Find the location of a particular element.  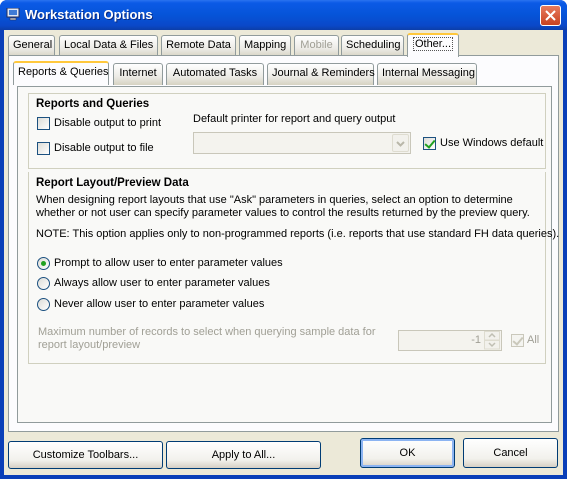

all-checkbox is located at coordinates (517, 340).